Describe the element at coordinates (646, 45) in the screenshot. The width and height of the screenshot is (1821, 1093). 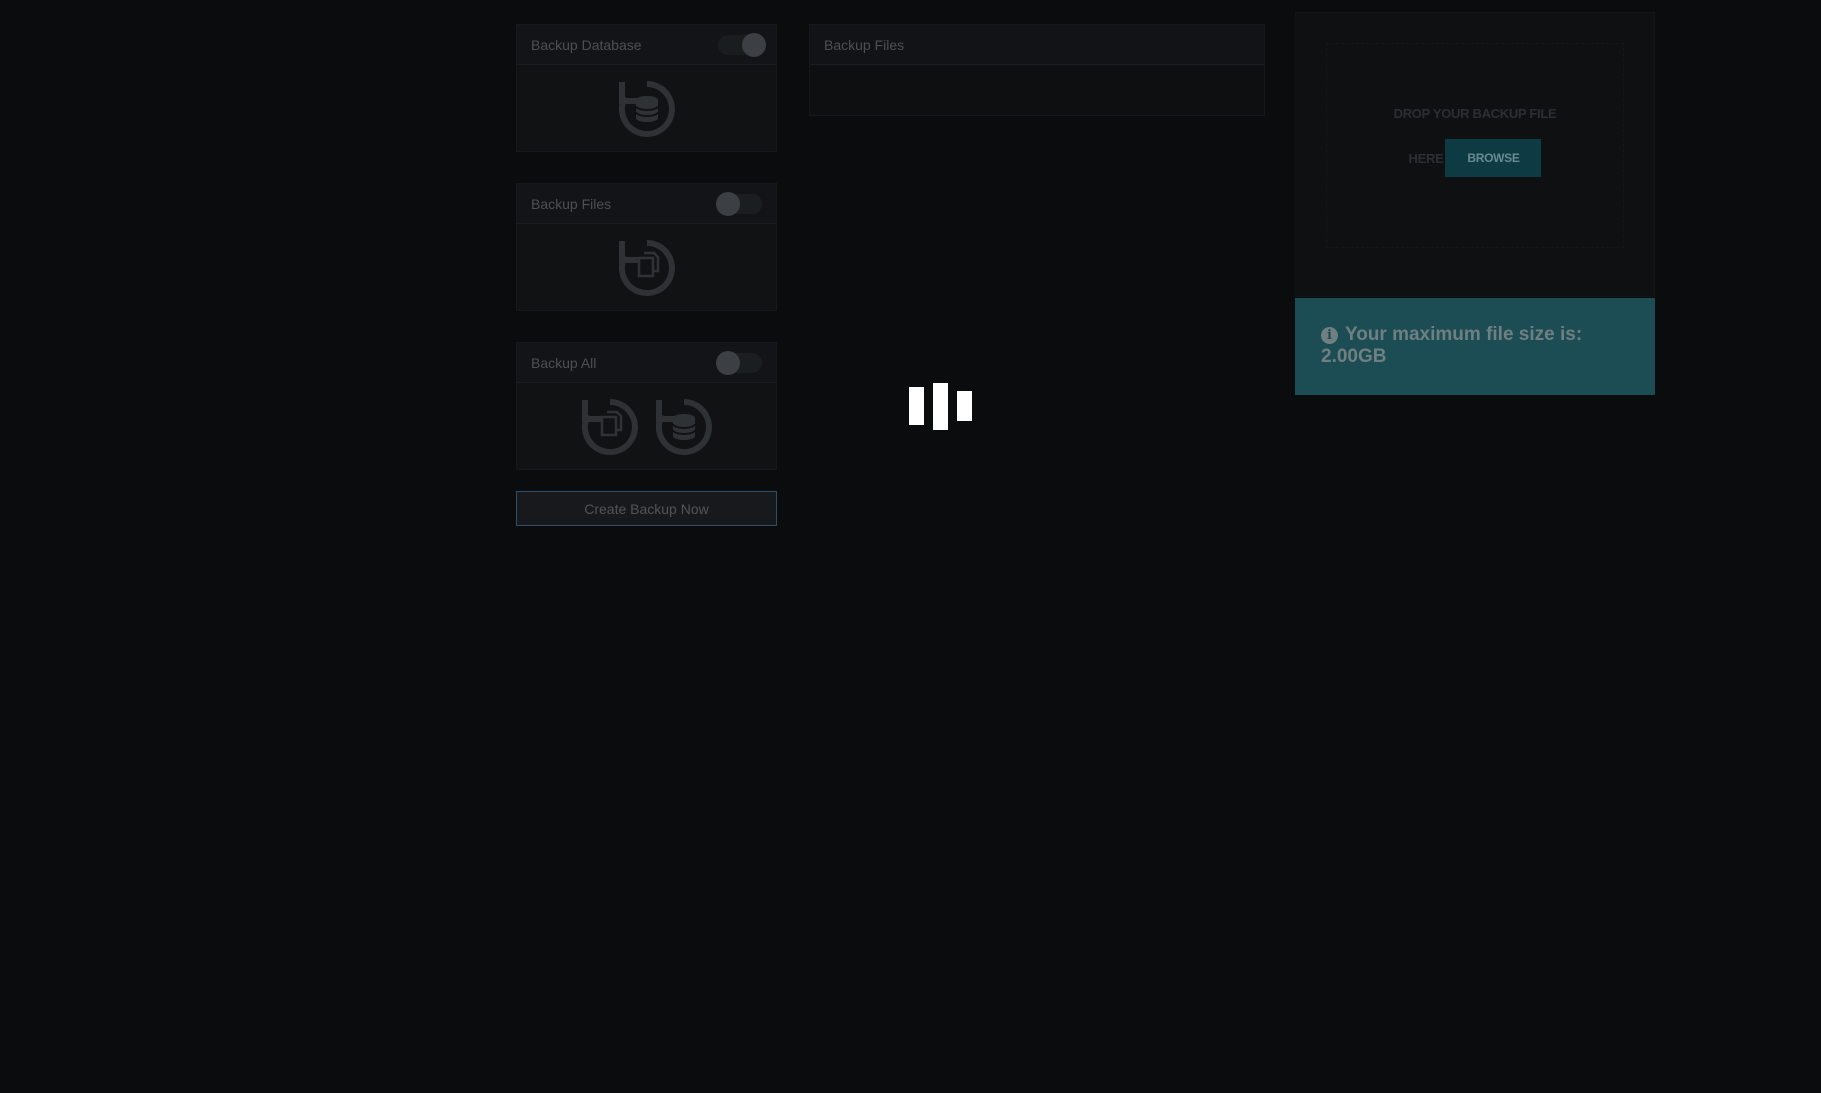
I see `card-header: Backup Database` at that location.